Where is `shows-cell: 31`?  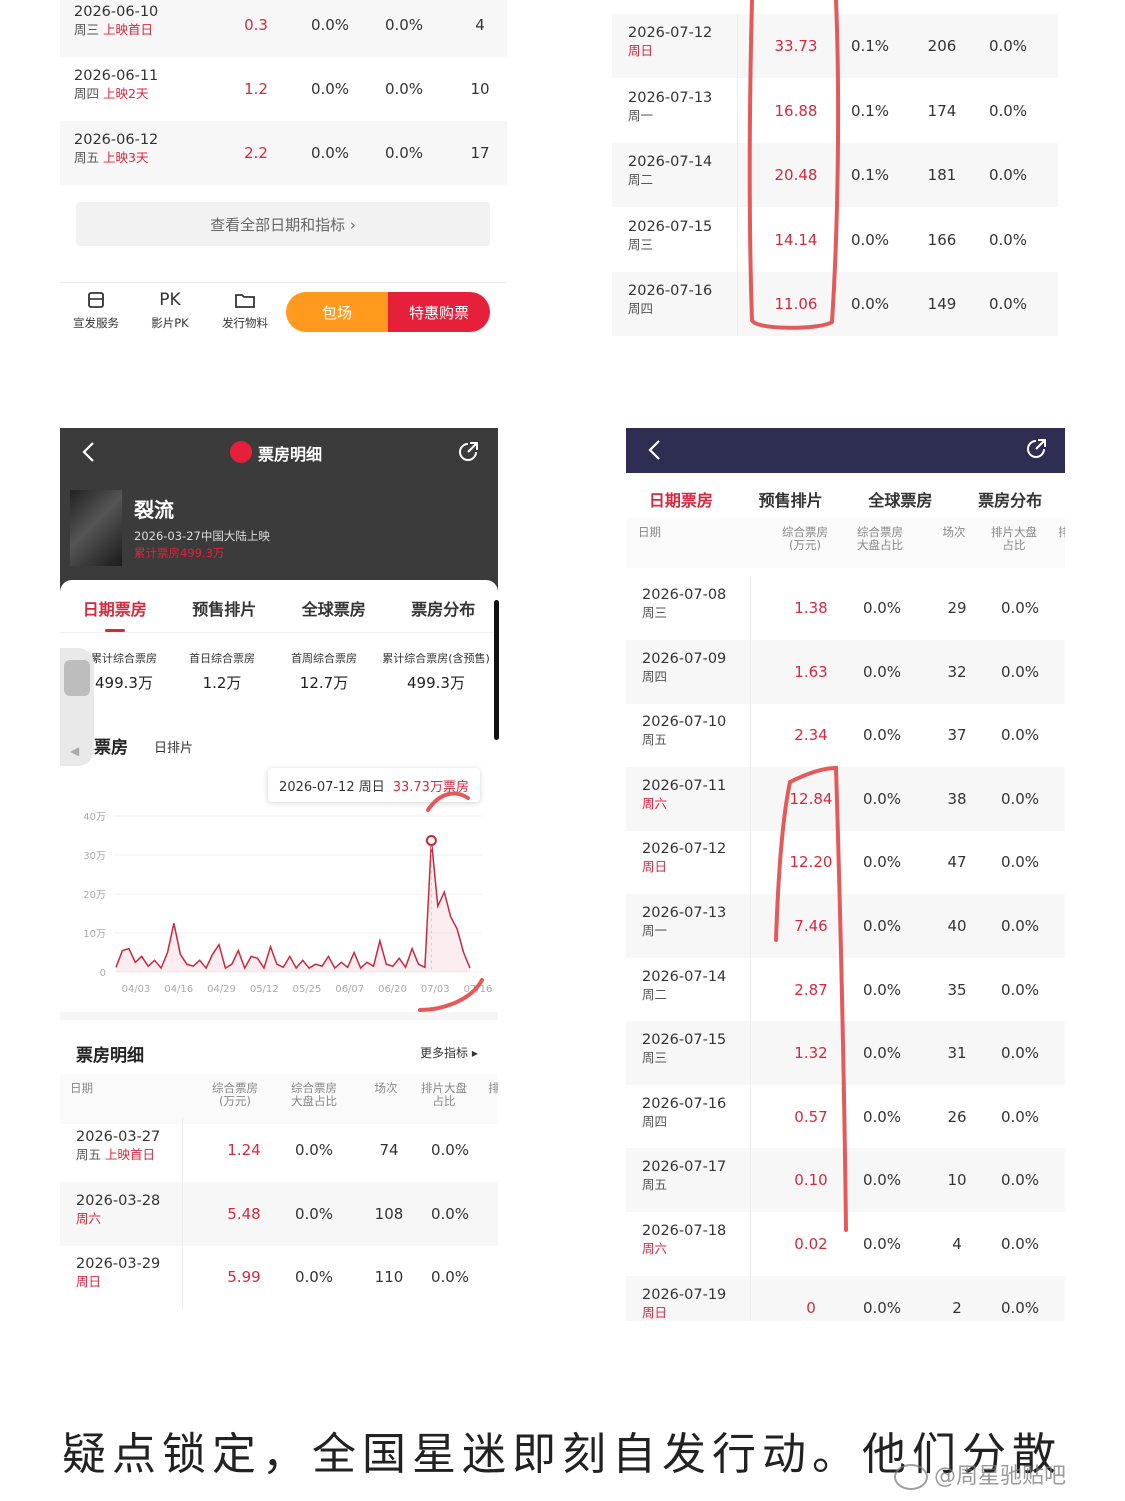
shows-cell: 31 is located at coordinates (957, 1053).